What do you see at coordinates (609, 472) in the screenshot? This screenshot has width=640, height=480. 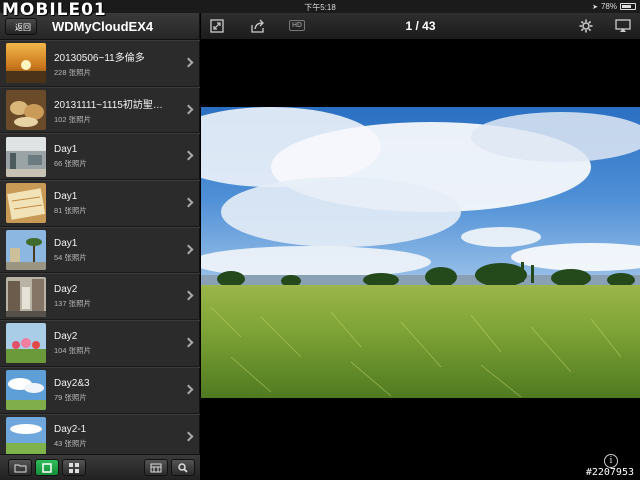 I see `watermark-id: #2207953` at bounding box center [609, 472].